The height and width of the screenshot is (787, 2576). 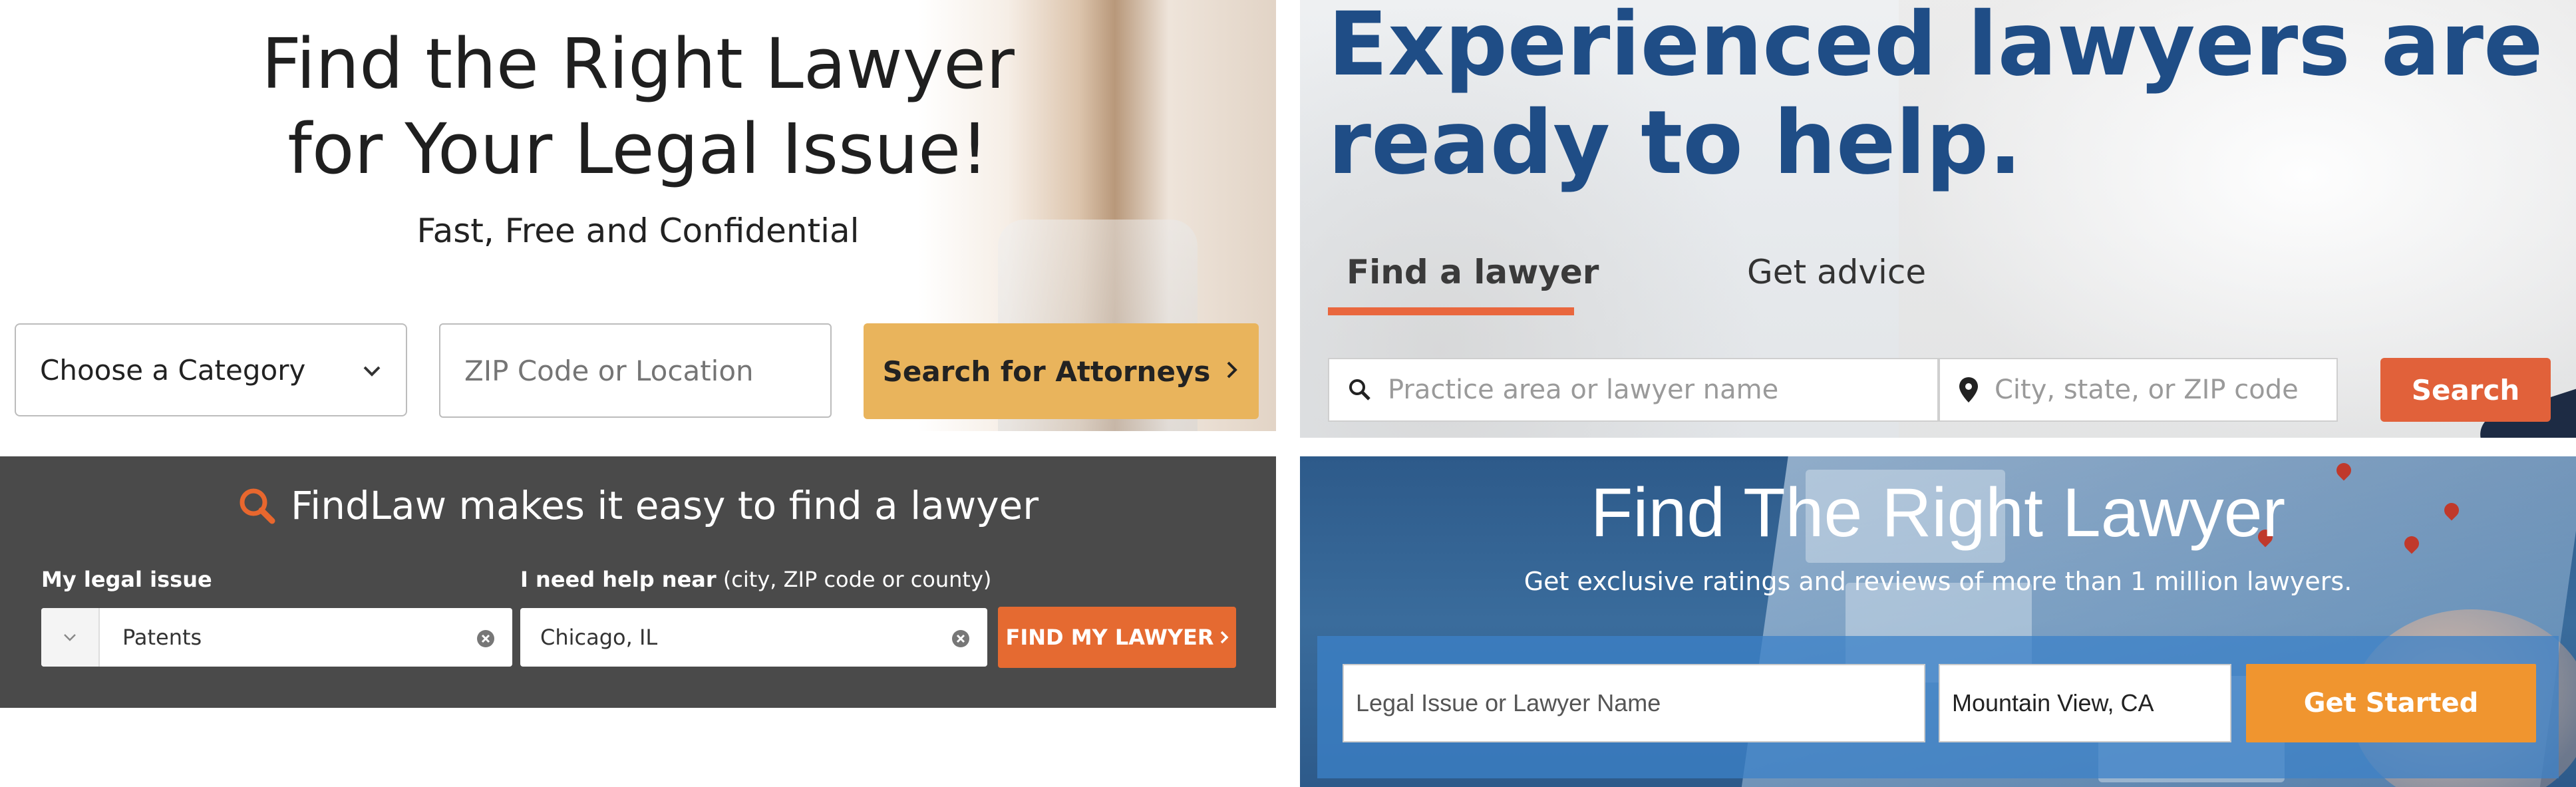 I want to click on legal-issue-value: Patents, so click(x=162, y=637).